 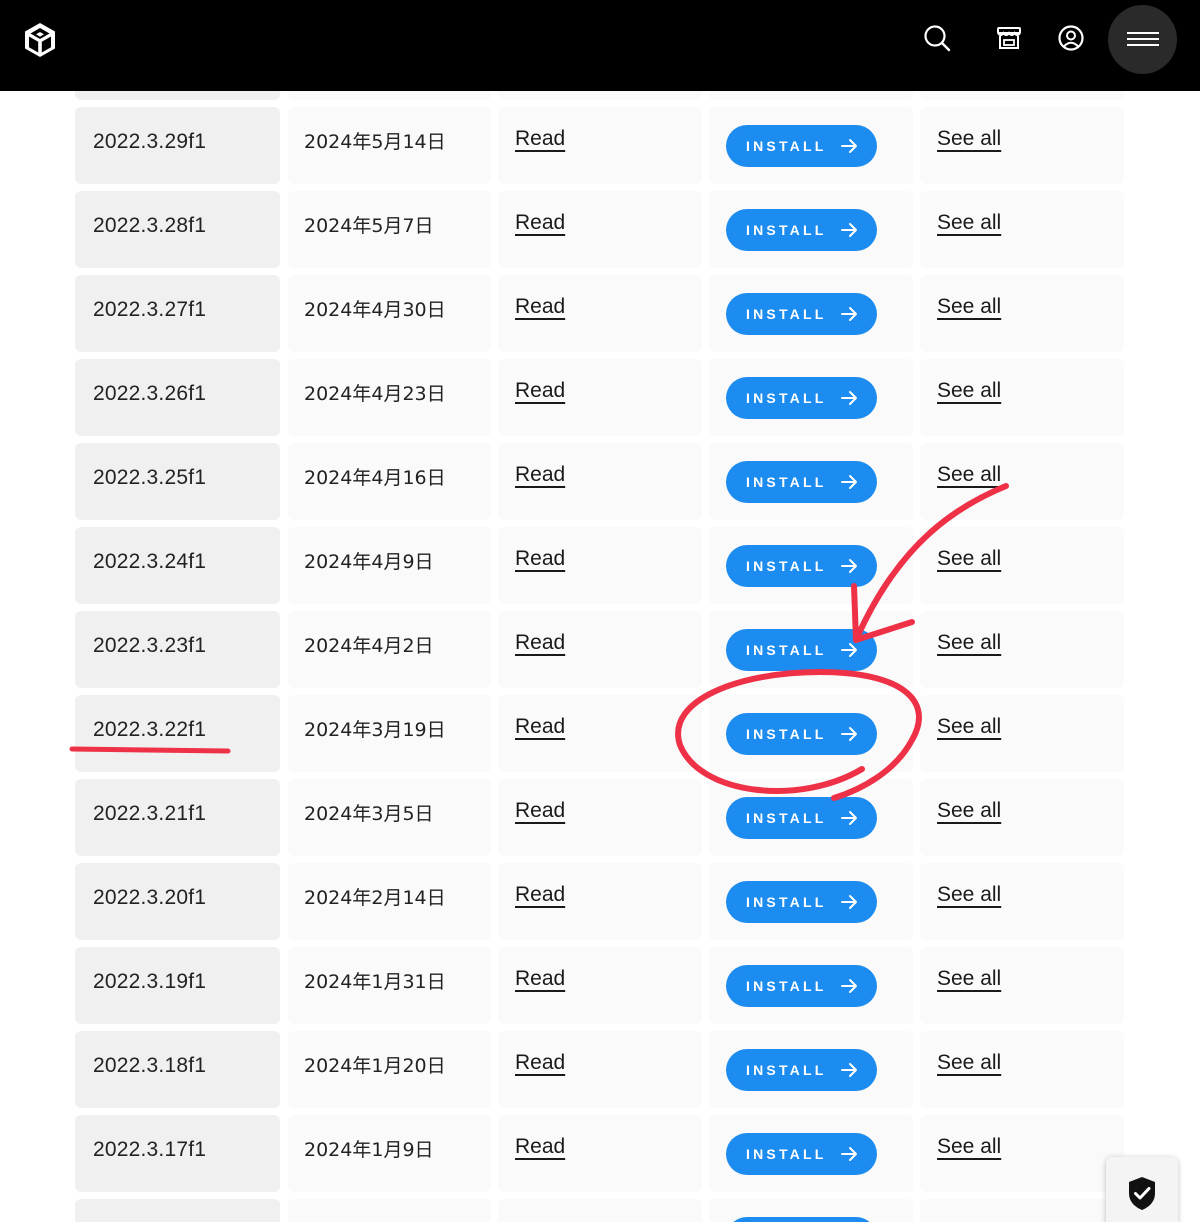 I want to click on release-date-cell: 2024年4月30日, so click(x=389, y=313).